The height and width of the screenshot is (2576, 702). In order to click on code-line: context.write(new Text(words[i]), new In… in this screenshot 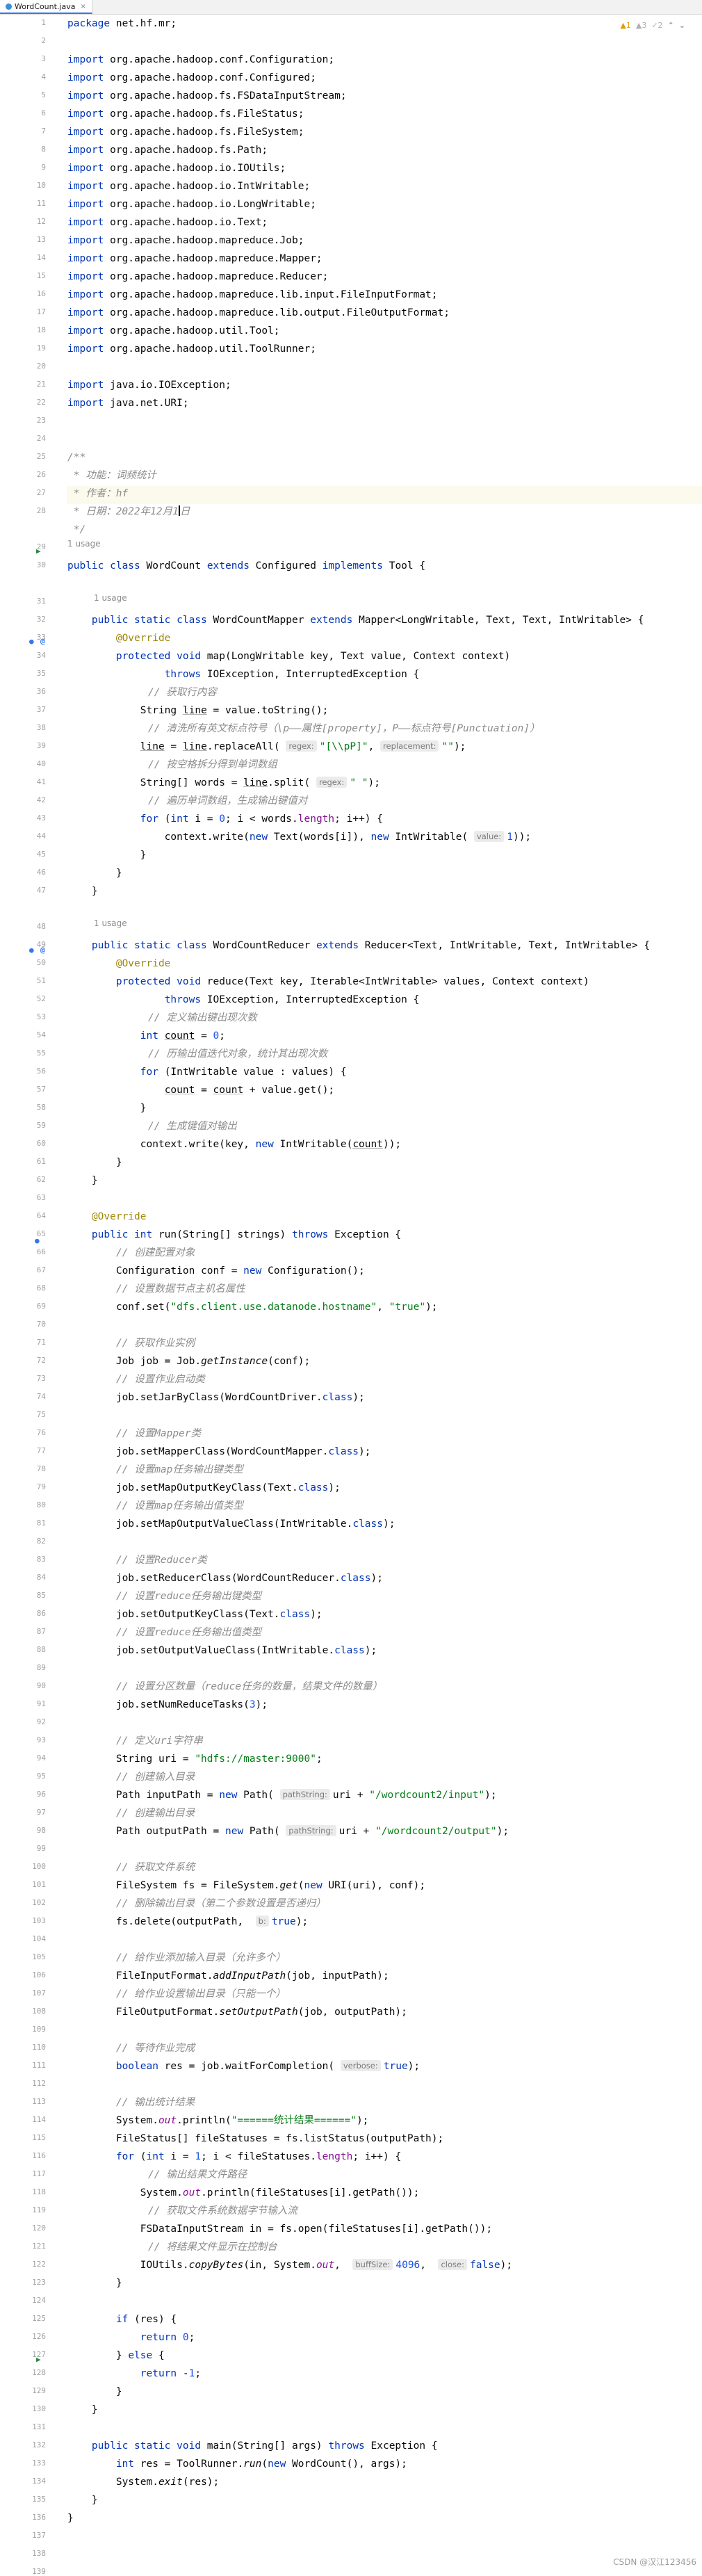, I will do `click(299, 837)`.